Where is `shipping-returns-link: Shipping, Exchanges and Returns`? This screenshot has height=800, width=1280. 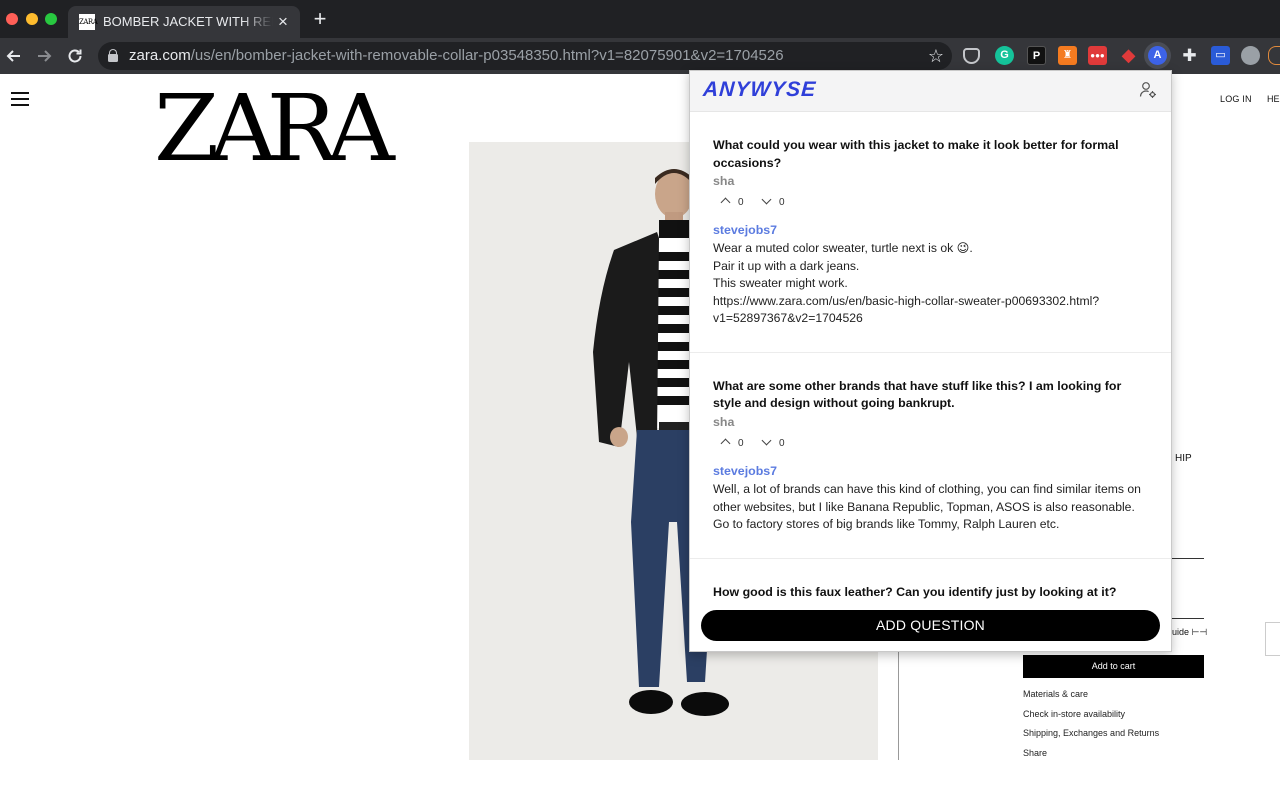
shipping-returns-link: Shipping, Exchanges and Returns is located at coordinates (1091, 733).